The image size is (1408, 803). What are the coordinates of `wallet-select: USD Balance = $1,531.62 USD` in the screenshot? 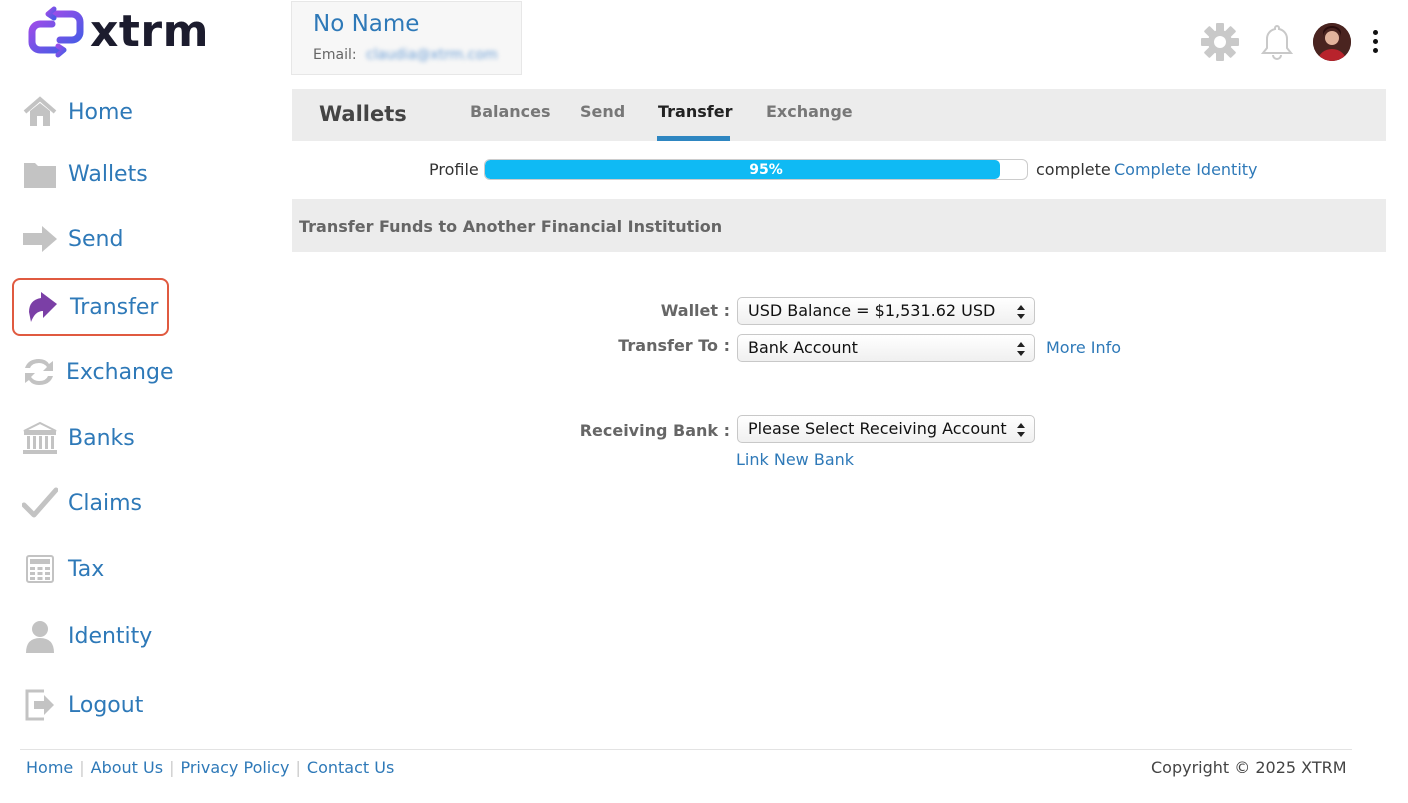 It's located at (886, 311).